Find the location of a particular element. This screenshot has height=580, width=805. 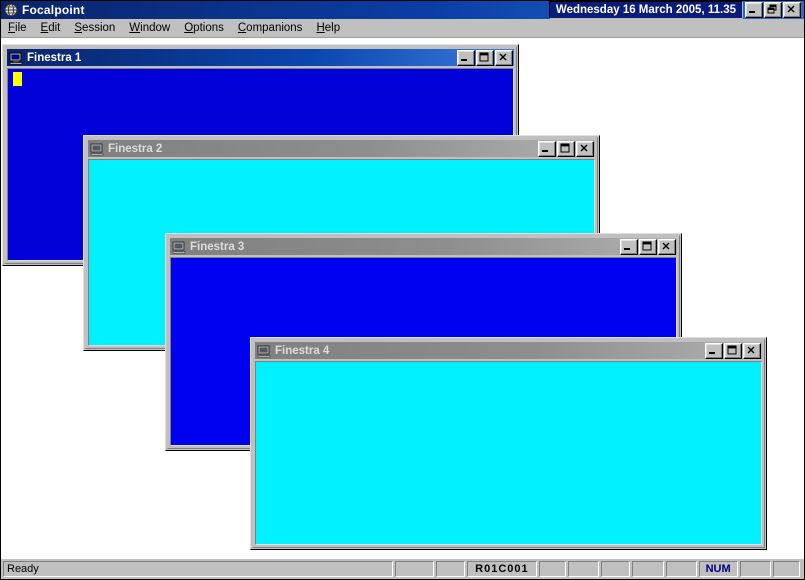

menu-item-file: File is located at coordinates (17, 28).